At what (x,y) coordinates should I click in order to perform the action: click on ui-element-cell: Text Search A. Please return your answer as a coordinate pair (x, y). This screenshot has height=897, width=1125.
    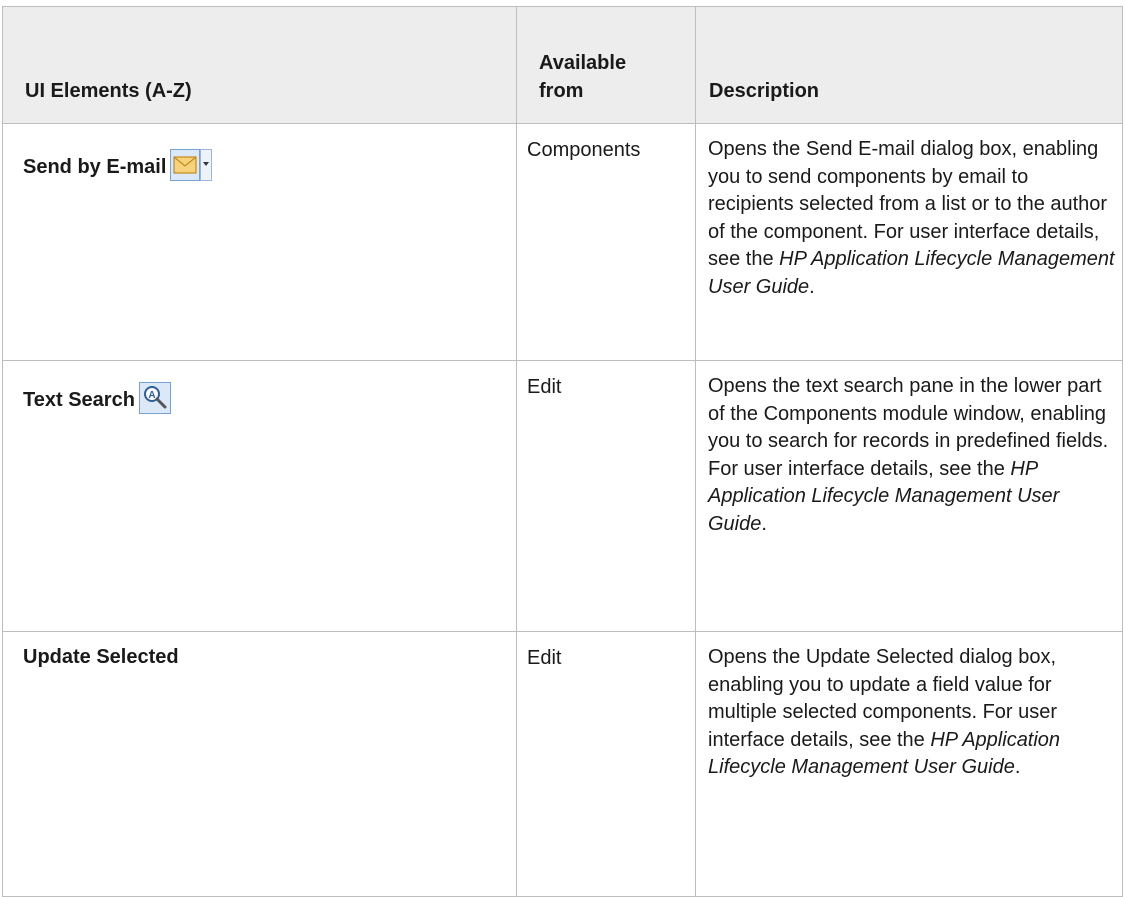
    Looking at the image, I should click on (259, 496).